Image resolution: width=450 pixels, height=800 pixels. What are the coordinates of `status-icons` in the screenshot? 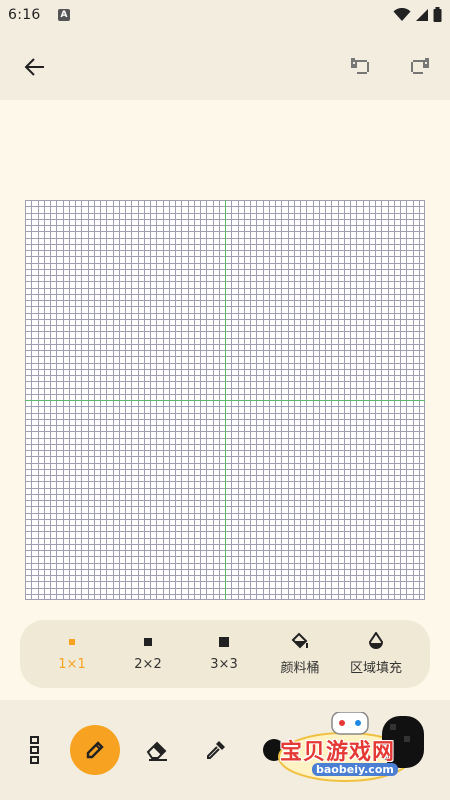 It's located at (417, 14).